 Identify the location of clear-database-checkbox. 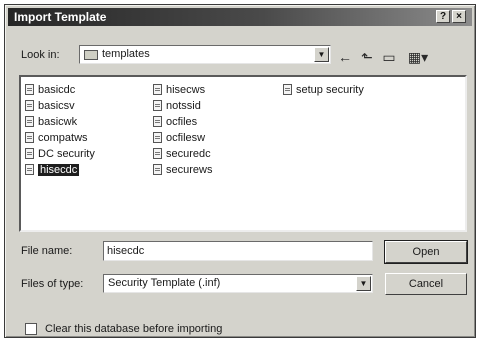
(31, 329).